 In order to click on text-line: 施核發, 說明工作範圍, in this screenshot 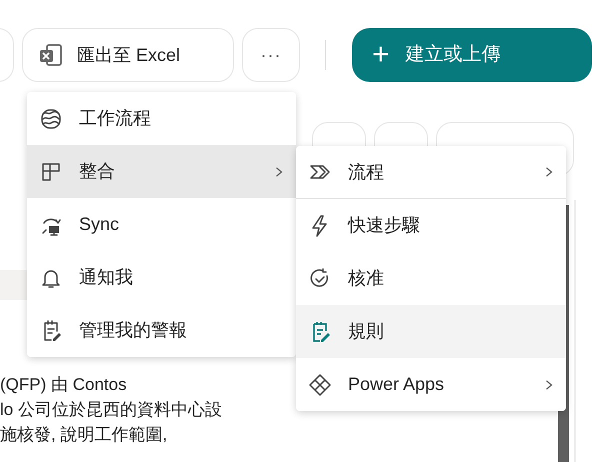, I will do `click(84, 435)`.